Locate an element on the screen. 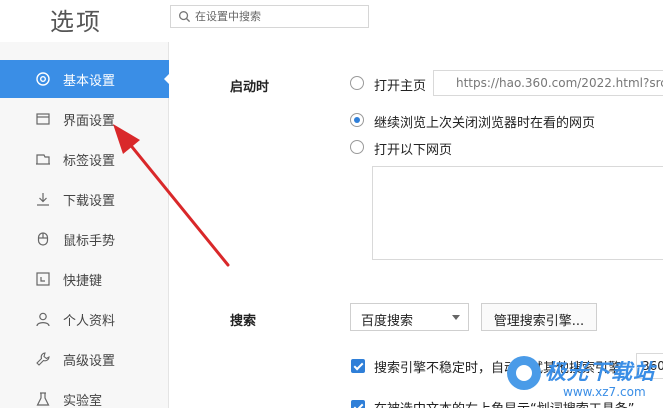 This screenshot has height=408, width=663. person-icon is located at coordinates (43, 319).